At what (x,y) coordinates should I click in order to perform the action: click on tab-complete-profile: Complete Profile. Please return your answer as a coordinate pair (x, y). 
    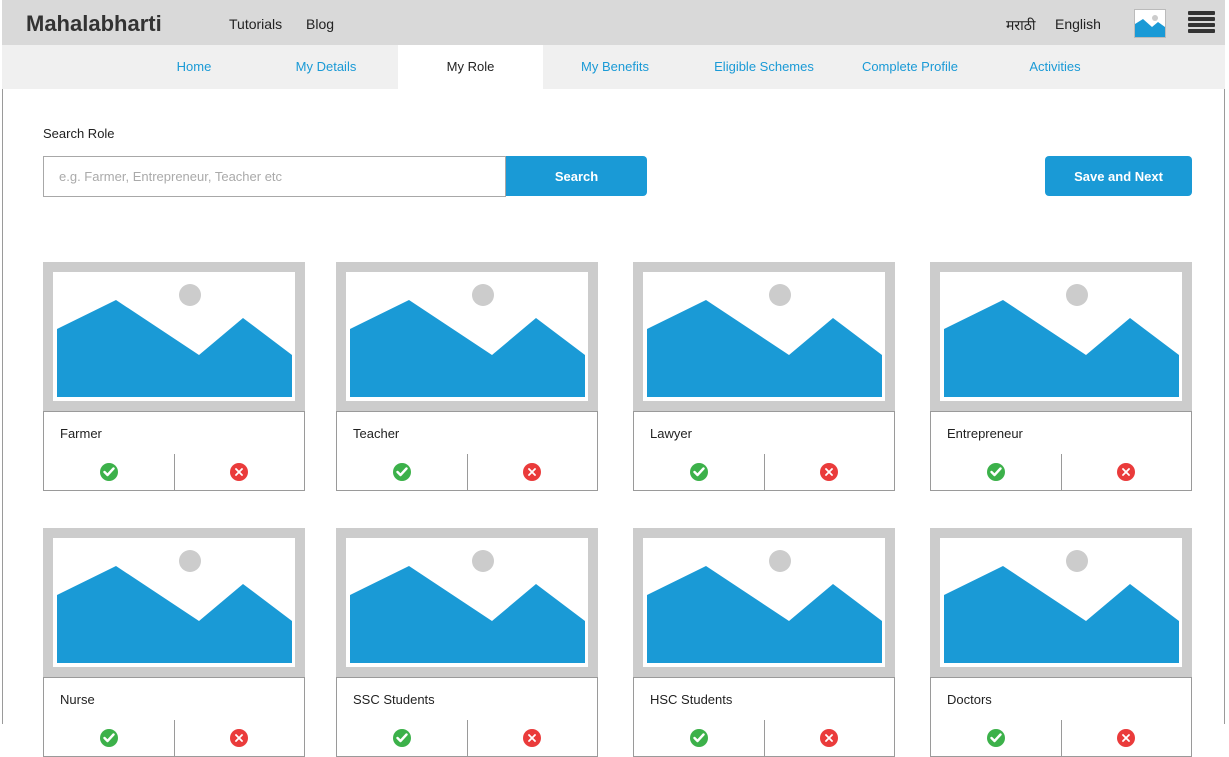
    Looking at the image, I should click on (910, 67).